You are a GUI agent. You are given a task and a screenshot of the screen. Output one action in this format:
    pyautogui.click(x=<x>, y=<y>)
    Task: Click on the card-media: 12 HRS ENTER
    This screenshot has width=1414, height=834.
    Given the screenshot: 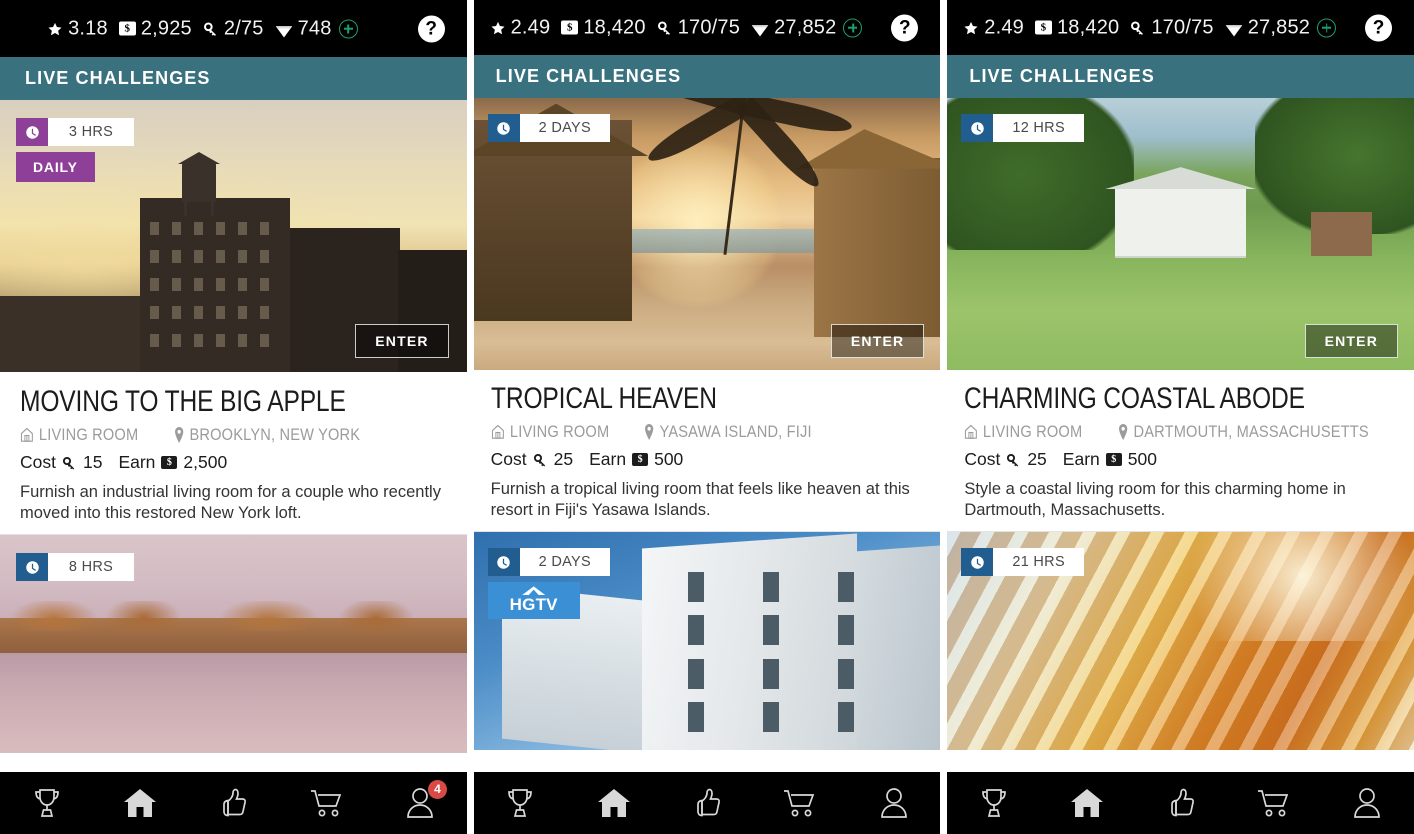 What is the action you would take?
    pyautogui.click(x=1180, y=234)
    